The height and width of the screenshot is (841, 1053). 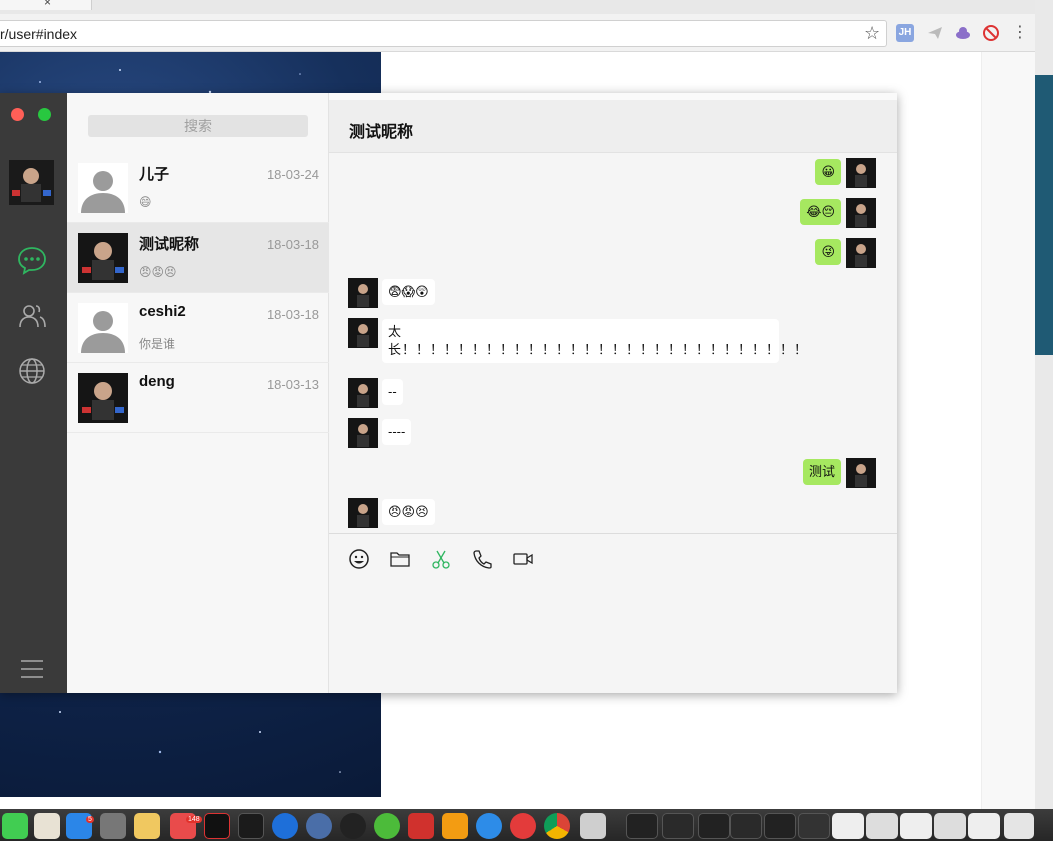 What do you see at coordinates (872, 33) in the screenshot?
I see `bookmark-star-icon: ☆` at bounding box center [872, 33].